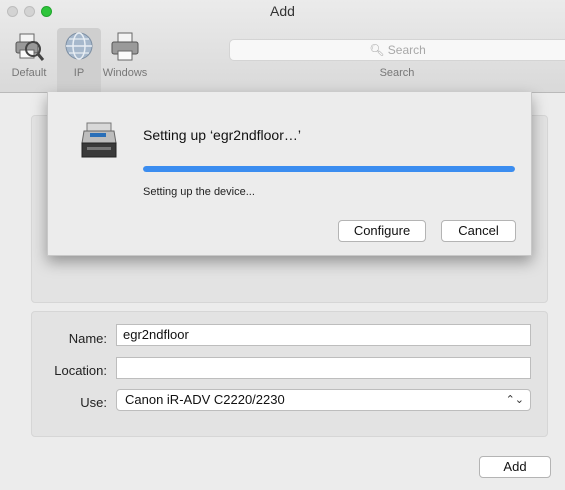 Image resolution: width=565 pixels, height=490 pixels. What do you see at coordinates (93, 402) in the screenshot?
I see `use-label: Use:` at bounding box center [93, 402].